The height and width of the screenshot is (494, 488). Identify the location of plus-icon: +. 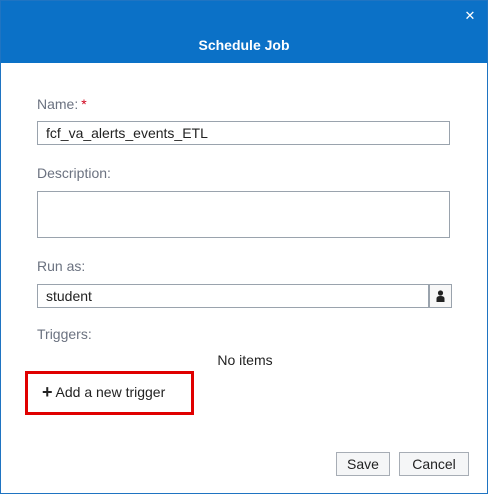
(47, 392).